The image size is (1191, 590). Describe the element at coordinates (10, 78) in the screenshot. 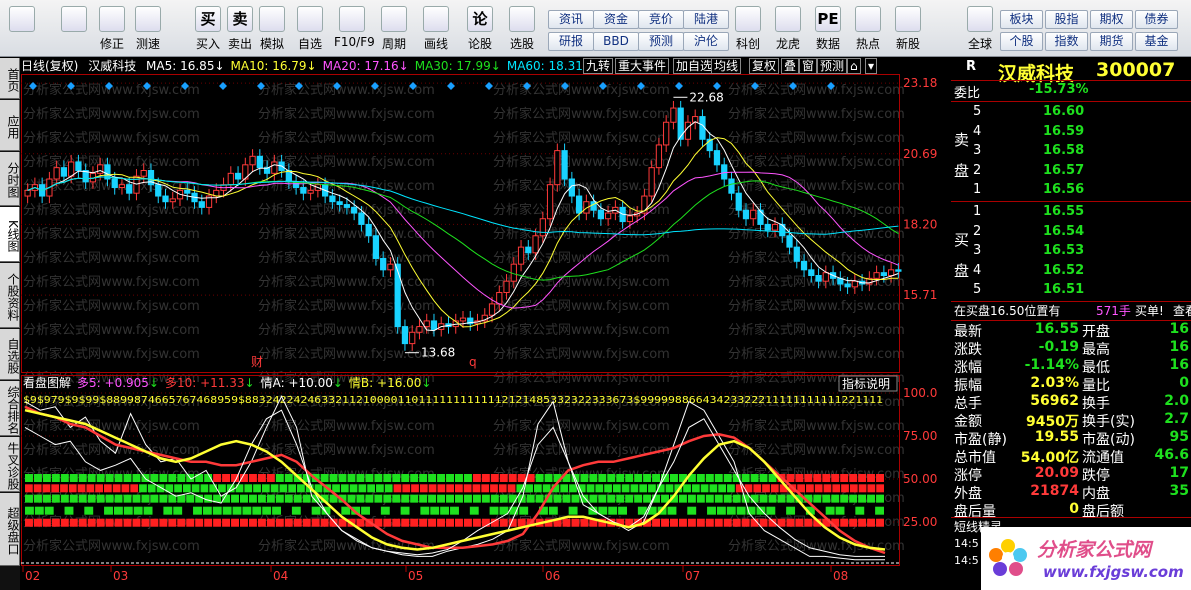

I see `left-tab-0: 首页` at that location.